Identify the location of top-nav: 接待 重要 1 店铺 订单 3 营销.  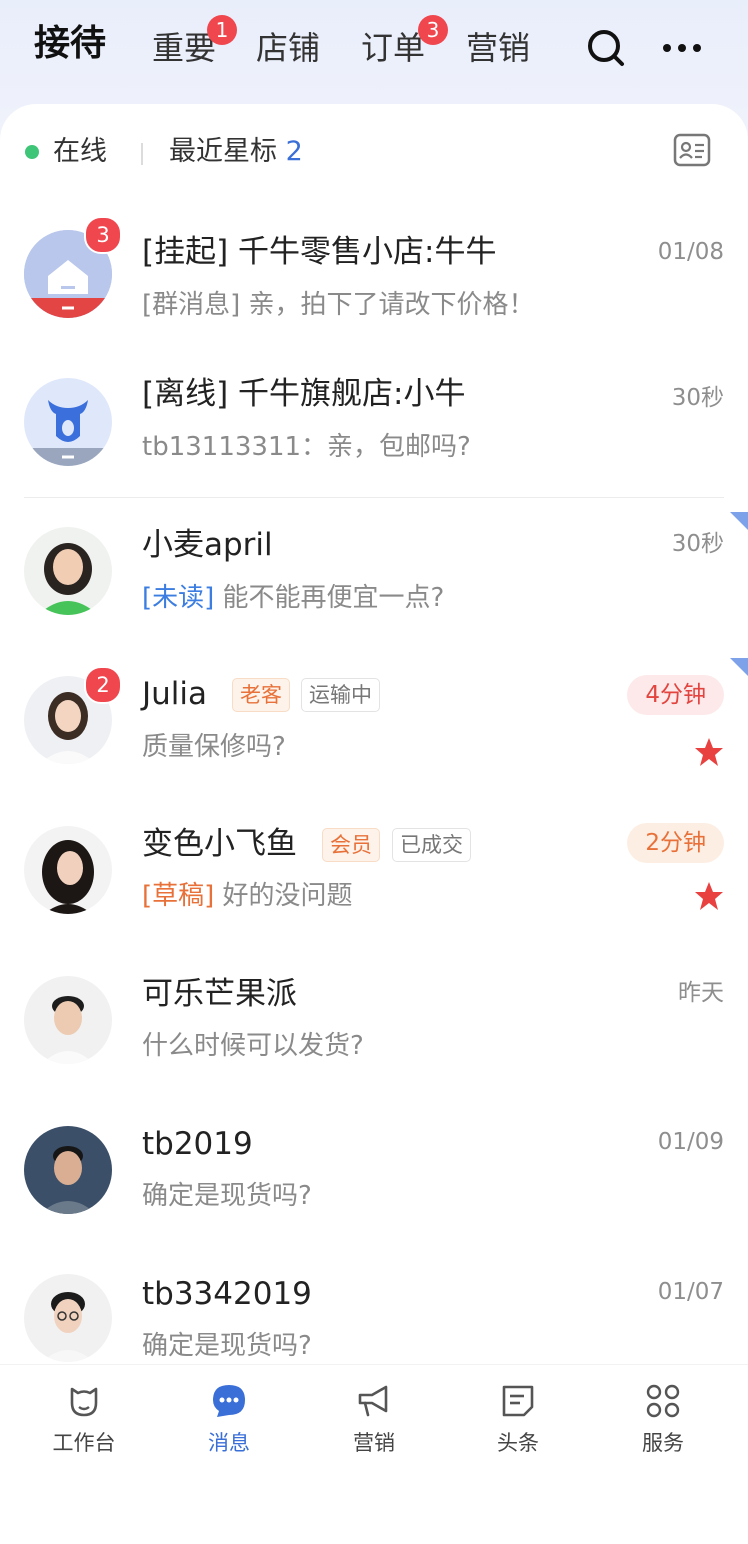
(374, 50).